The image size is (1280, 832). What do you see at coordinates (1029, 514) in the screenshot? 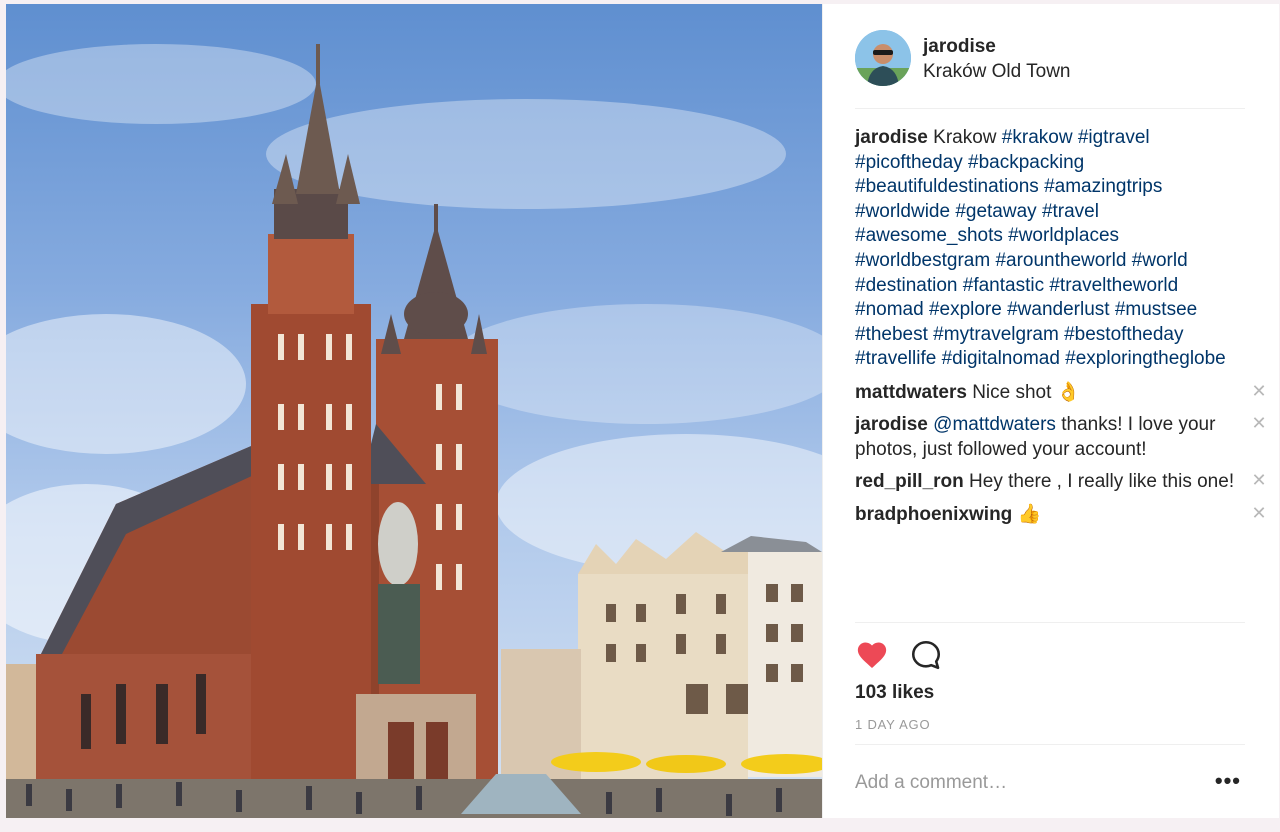
I see `comment-text: 👍` at bounding box center [1029, 514].